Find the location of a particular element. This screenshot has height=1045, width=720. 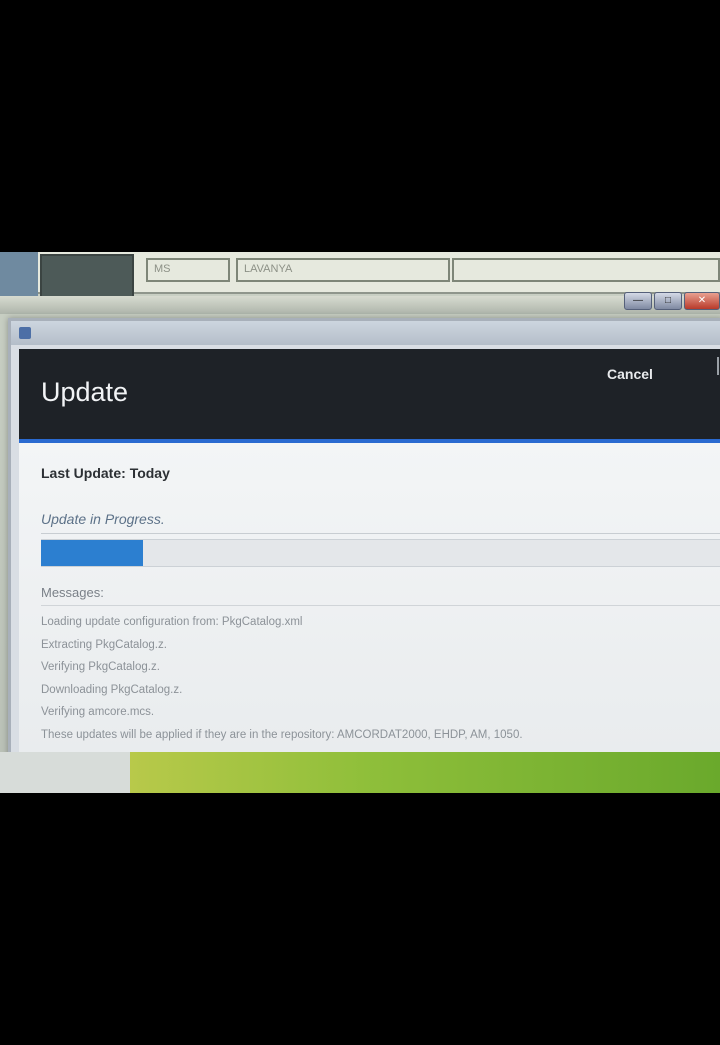

dialog-header: Update Cancel is located at coordinates (369, 396).